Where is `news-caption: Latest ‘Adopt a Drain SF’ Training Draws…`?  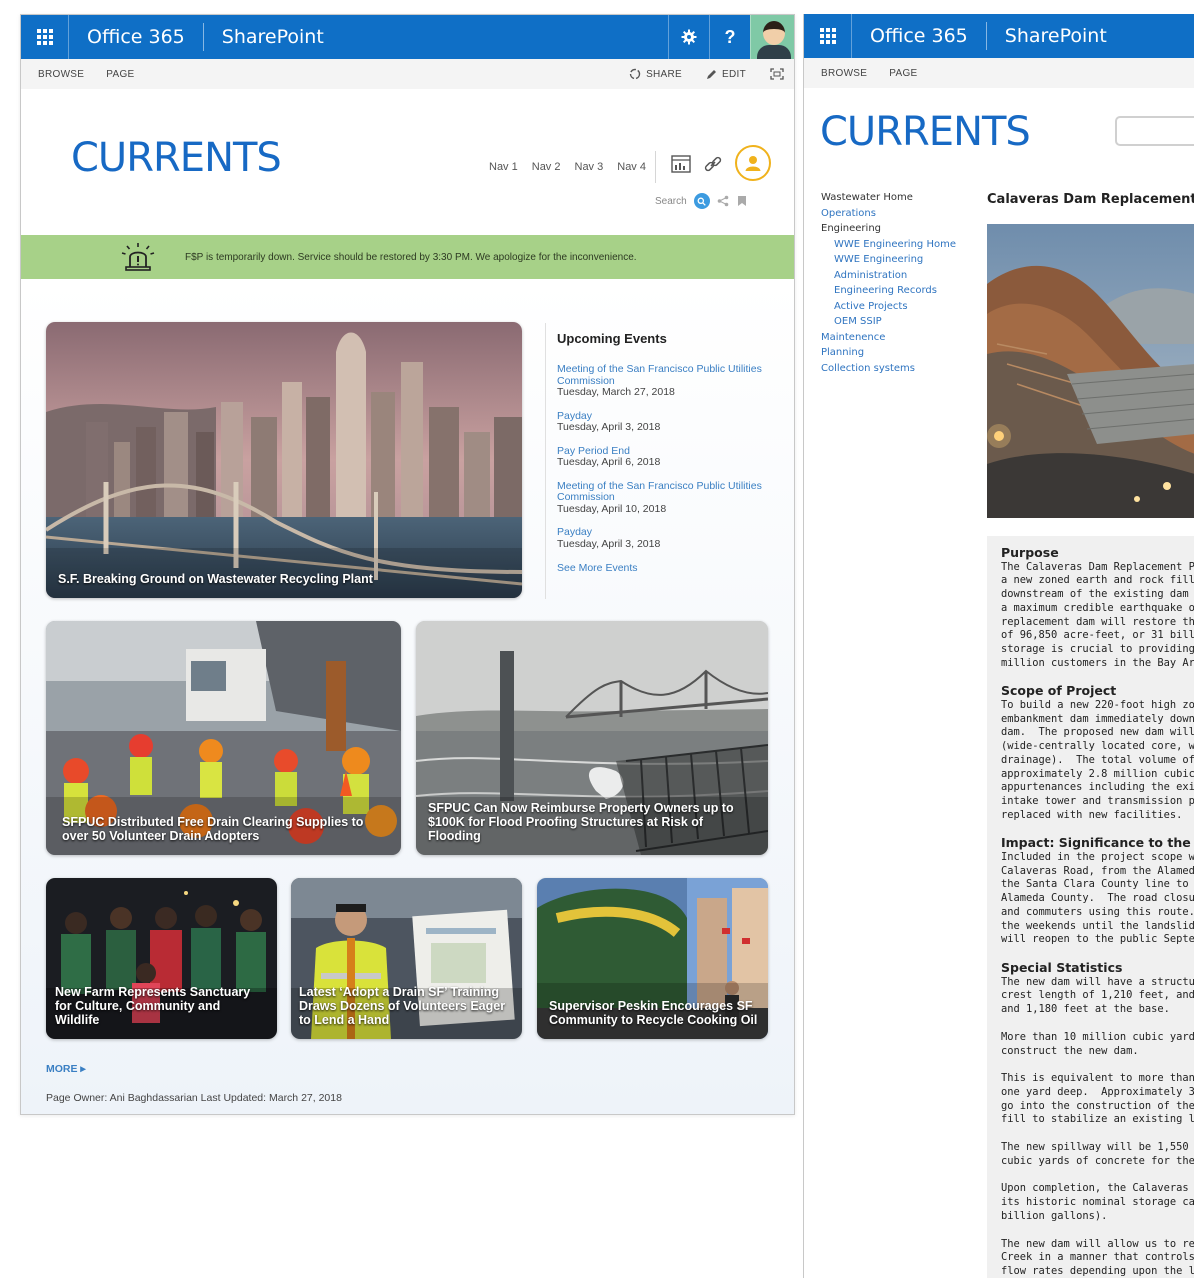 news-caption: Latest ‘Adopt a Drain SF’ Training Draws… is located at coordinates (402, 1006).